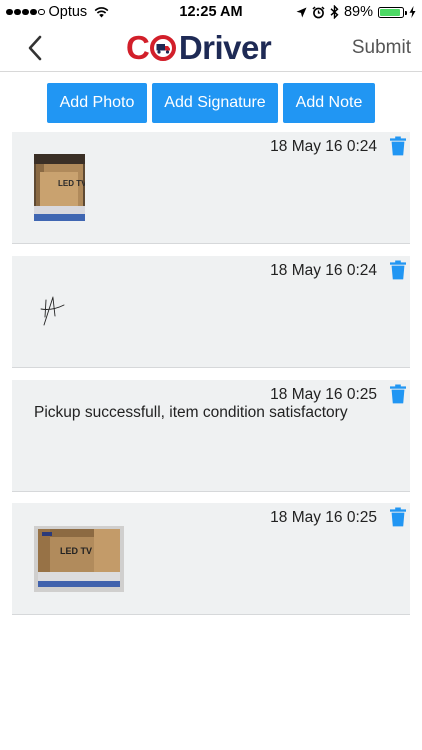  I want to click on status-bar: Optus 12:25 AM 89%, so click(211, 12).